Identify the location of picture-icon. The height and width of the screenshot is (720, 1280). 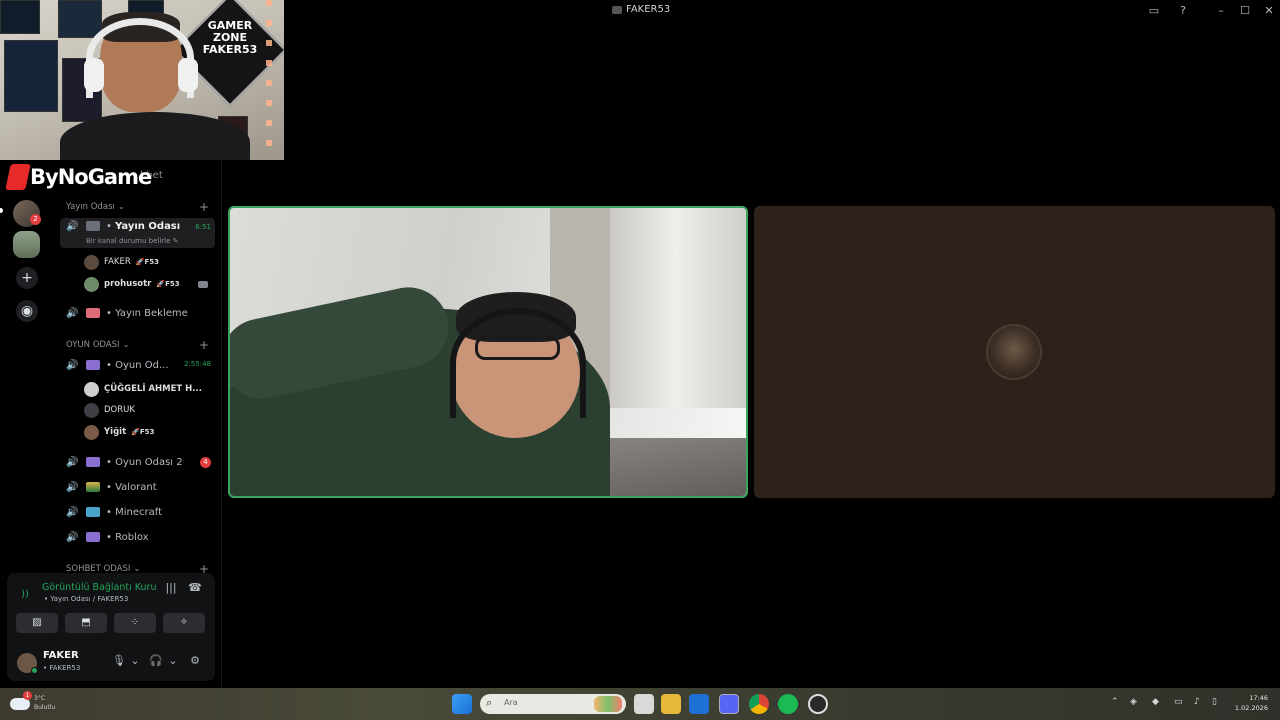
(93, 512).